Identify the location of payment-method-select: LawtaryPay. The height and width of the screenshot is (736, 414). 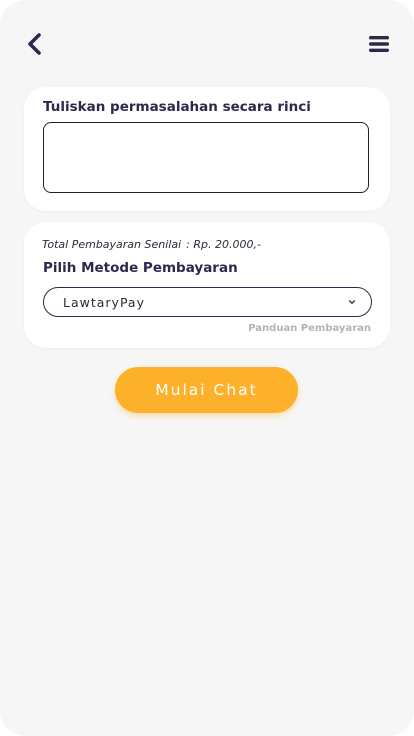
(207, 302).